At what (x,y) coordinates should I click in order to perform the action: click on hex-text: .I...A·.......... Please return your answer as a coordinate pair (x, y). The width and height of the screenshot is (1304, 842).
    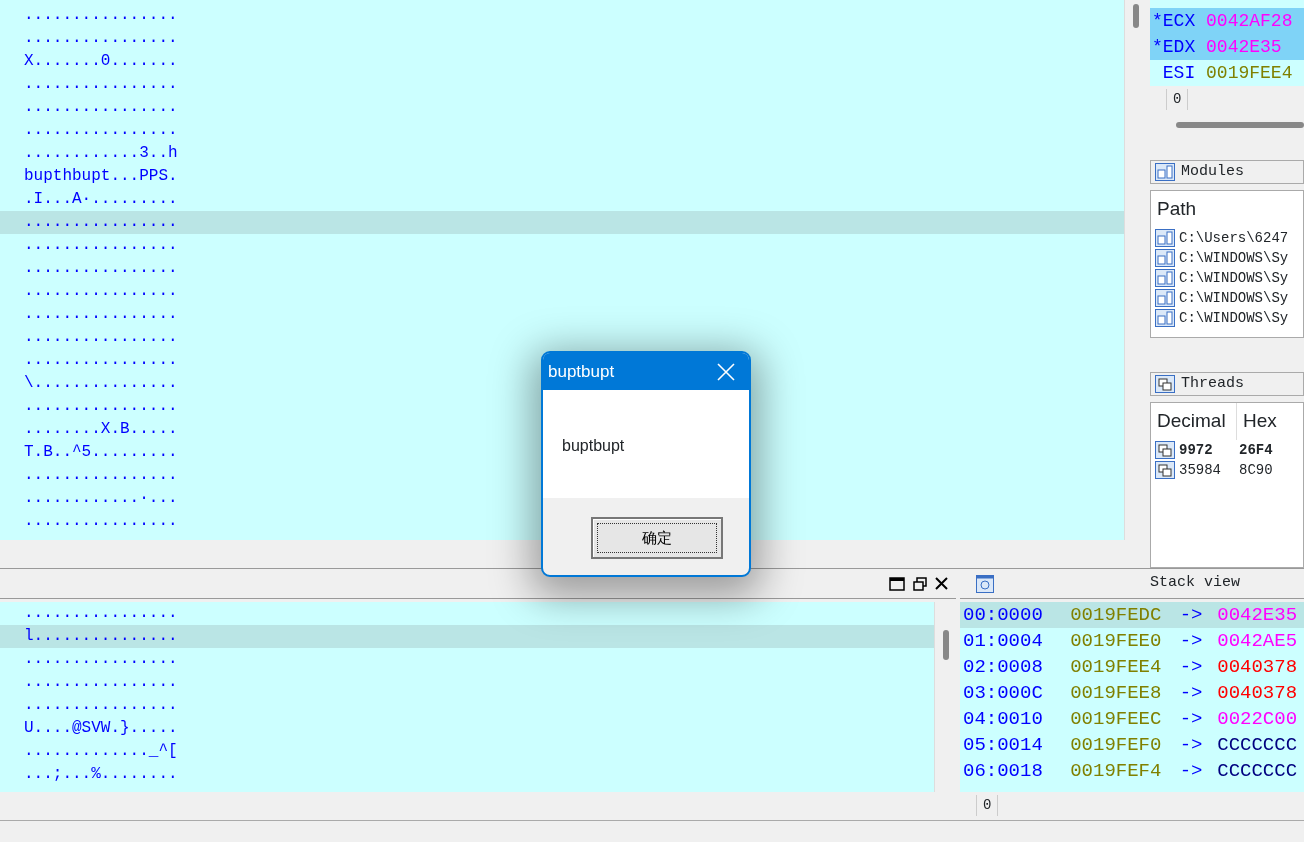
    Looking at the image, I should click on (101, 199).